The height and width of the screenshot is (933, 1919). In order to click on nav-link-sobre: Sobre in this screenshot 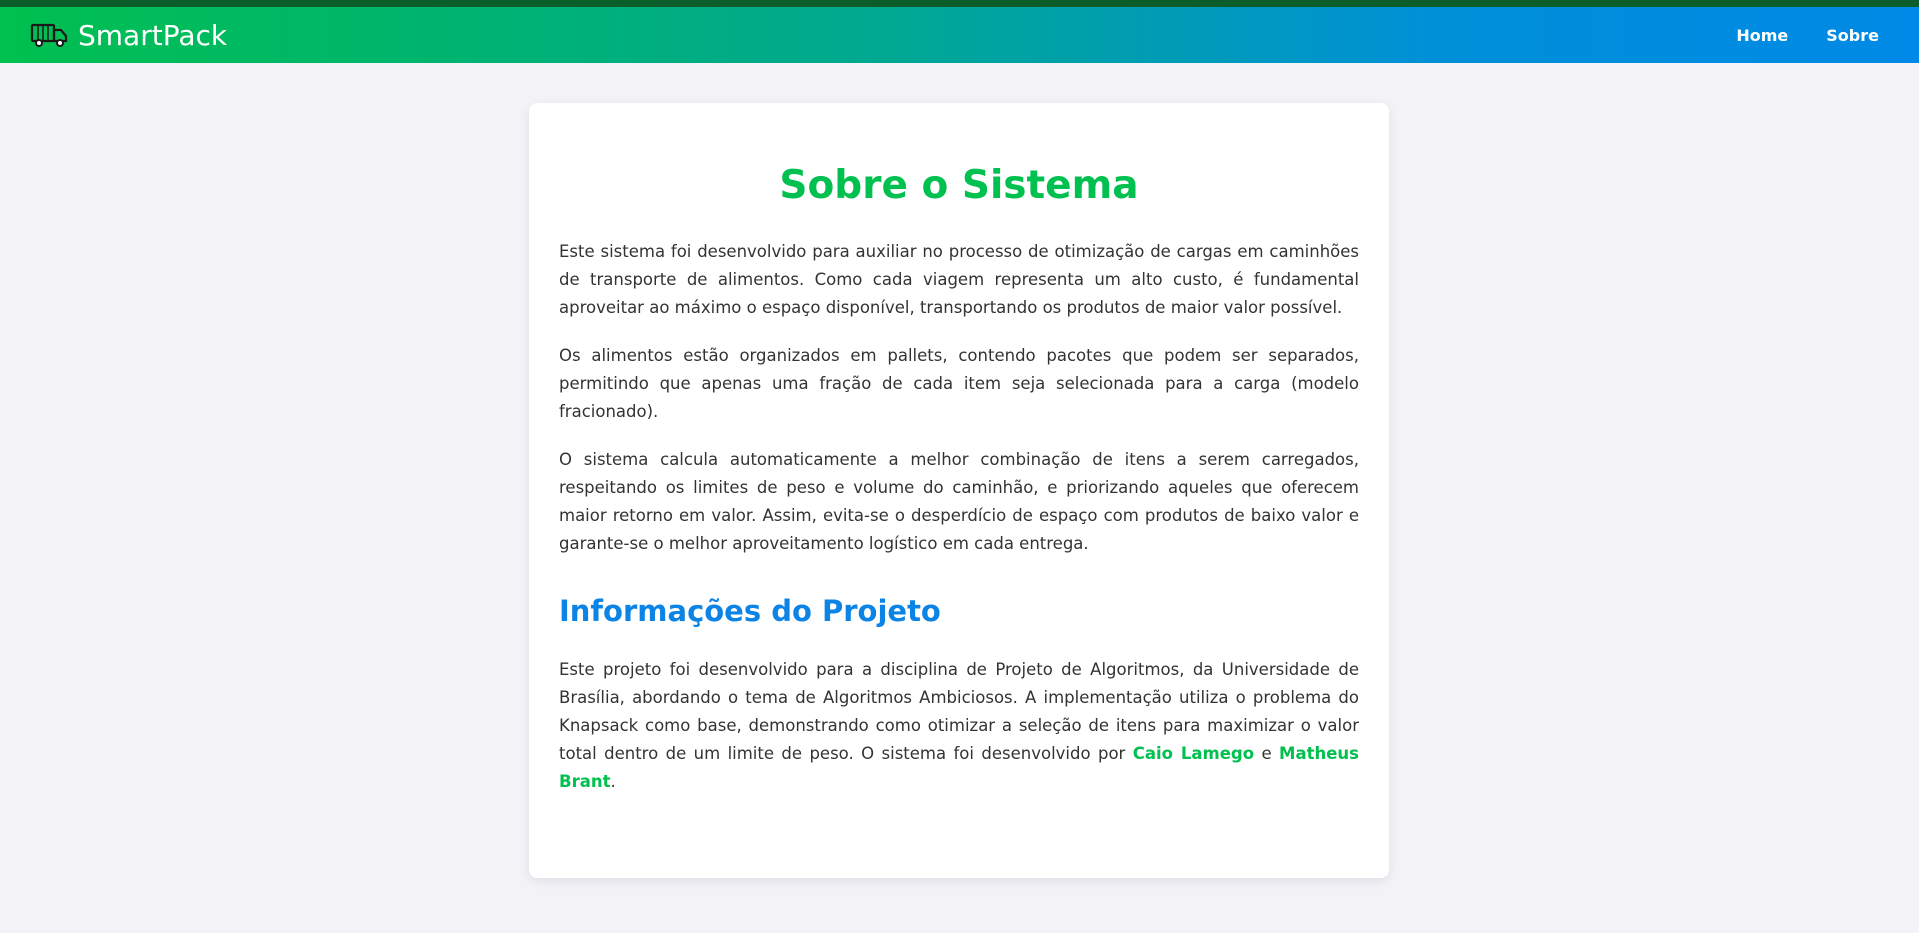, I will do `click(1852, 35)`.